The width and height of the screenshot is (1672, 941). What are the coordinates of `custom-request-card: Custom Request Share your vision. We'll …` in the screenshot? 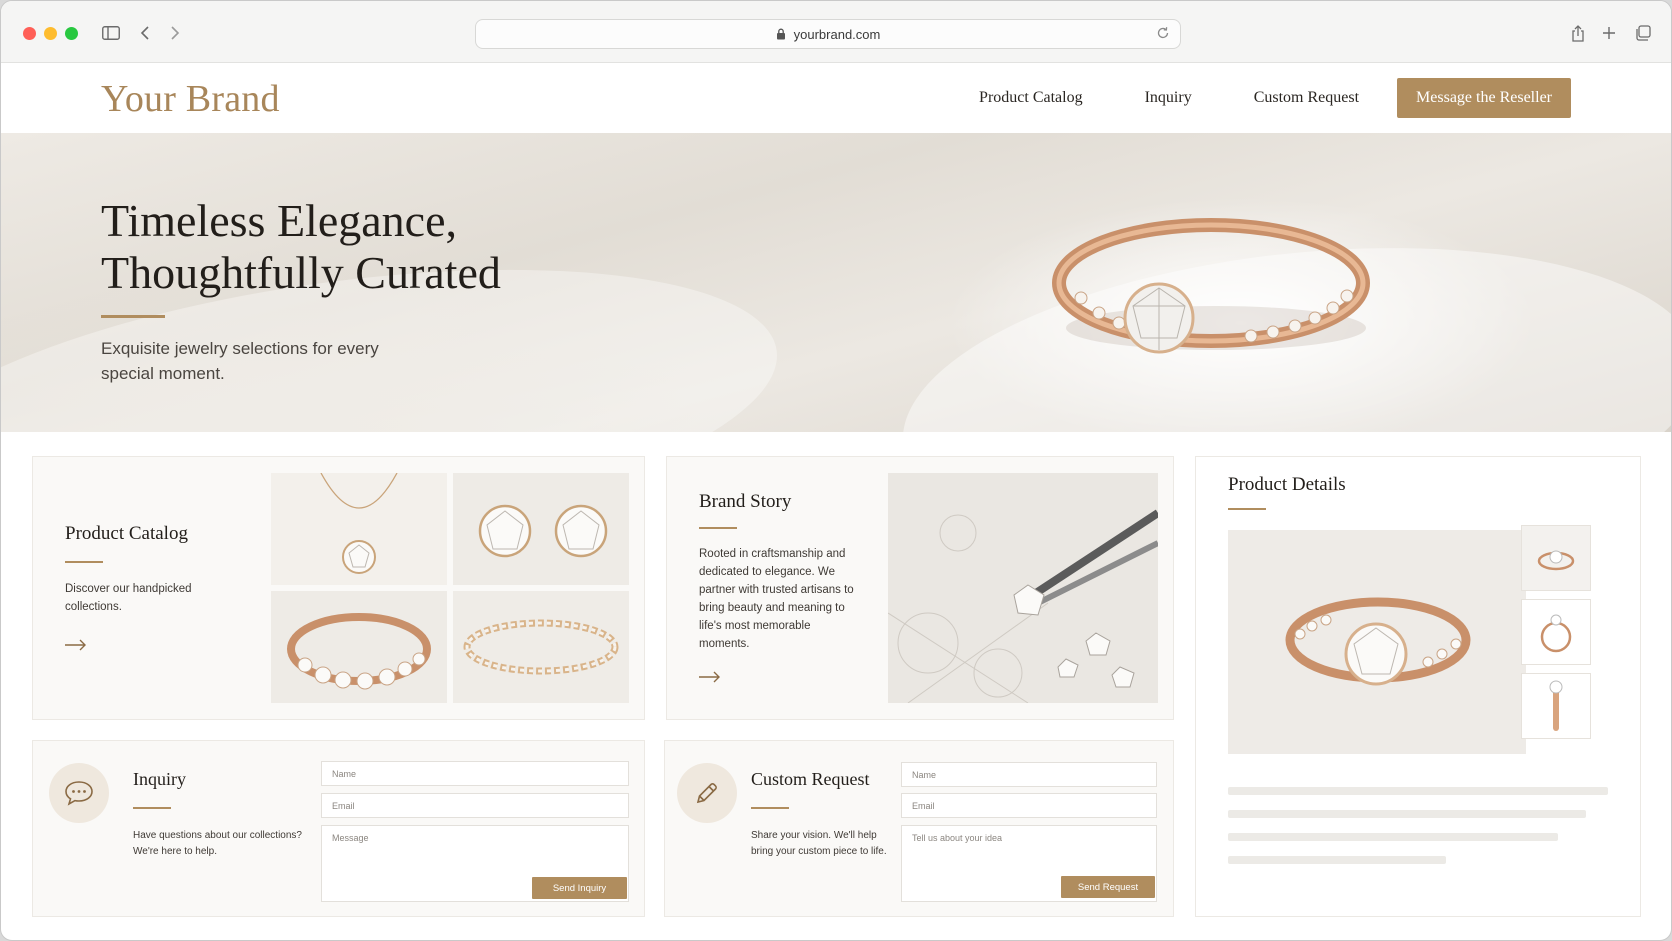 It's located at (919, 828).